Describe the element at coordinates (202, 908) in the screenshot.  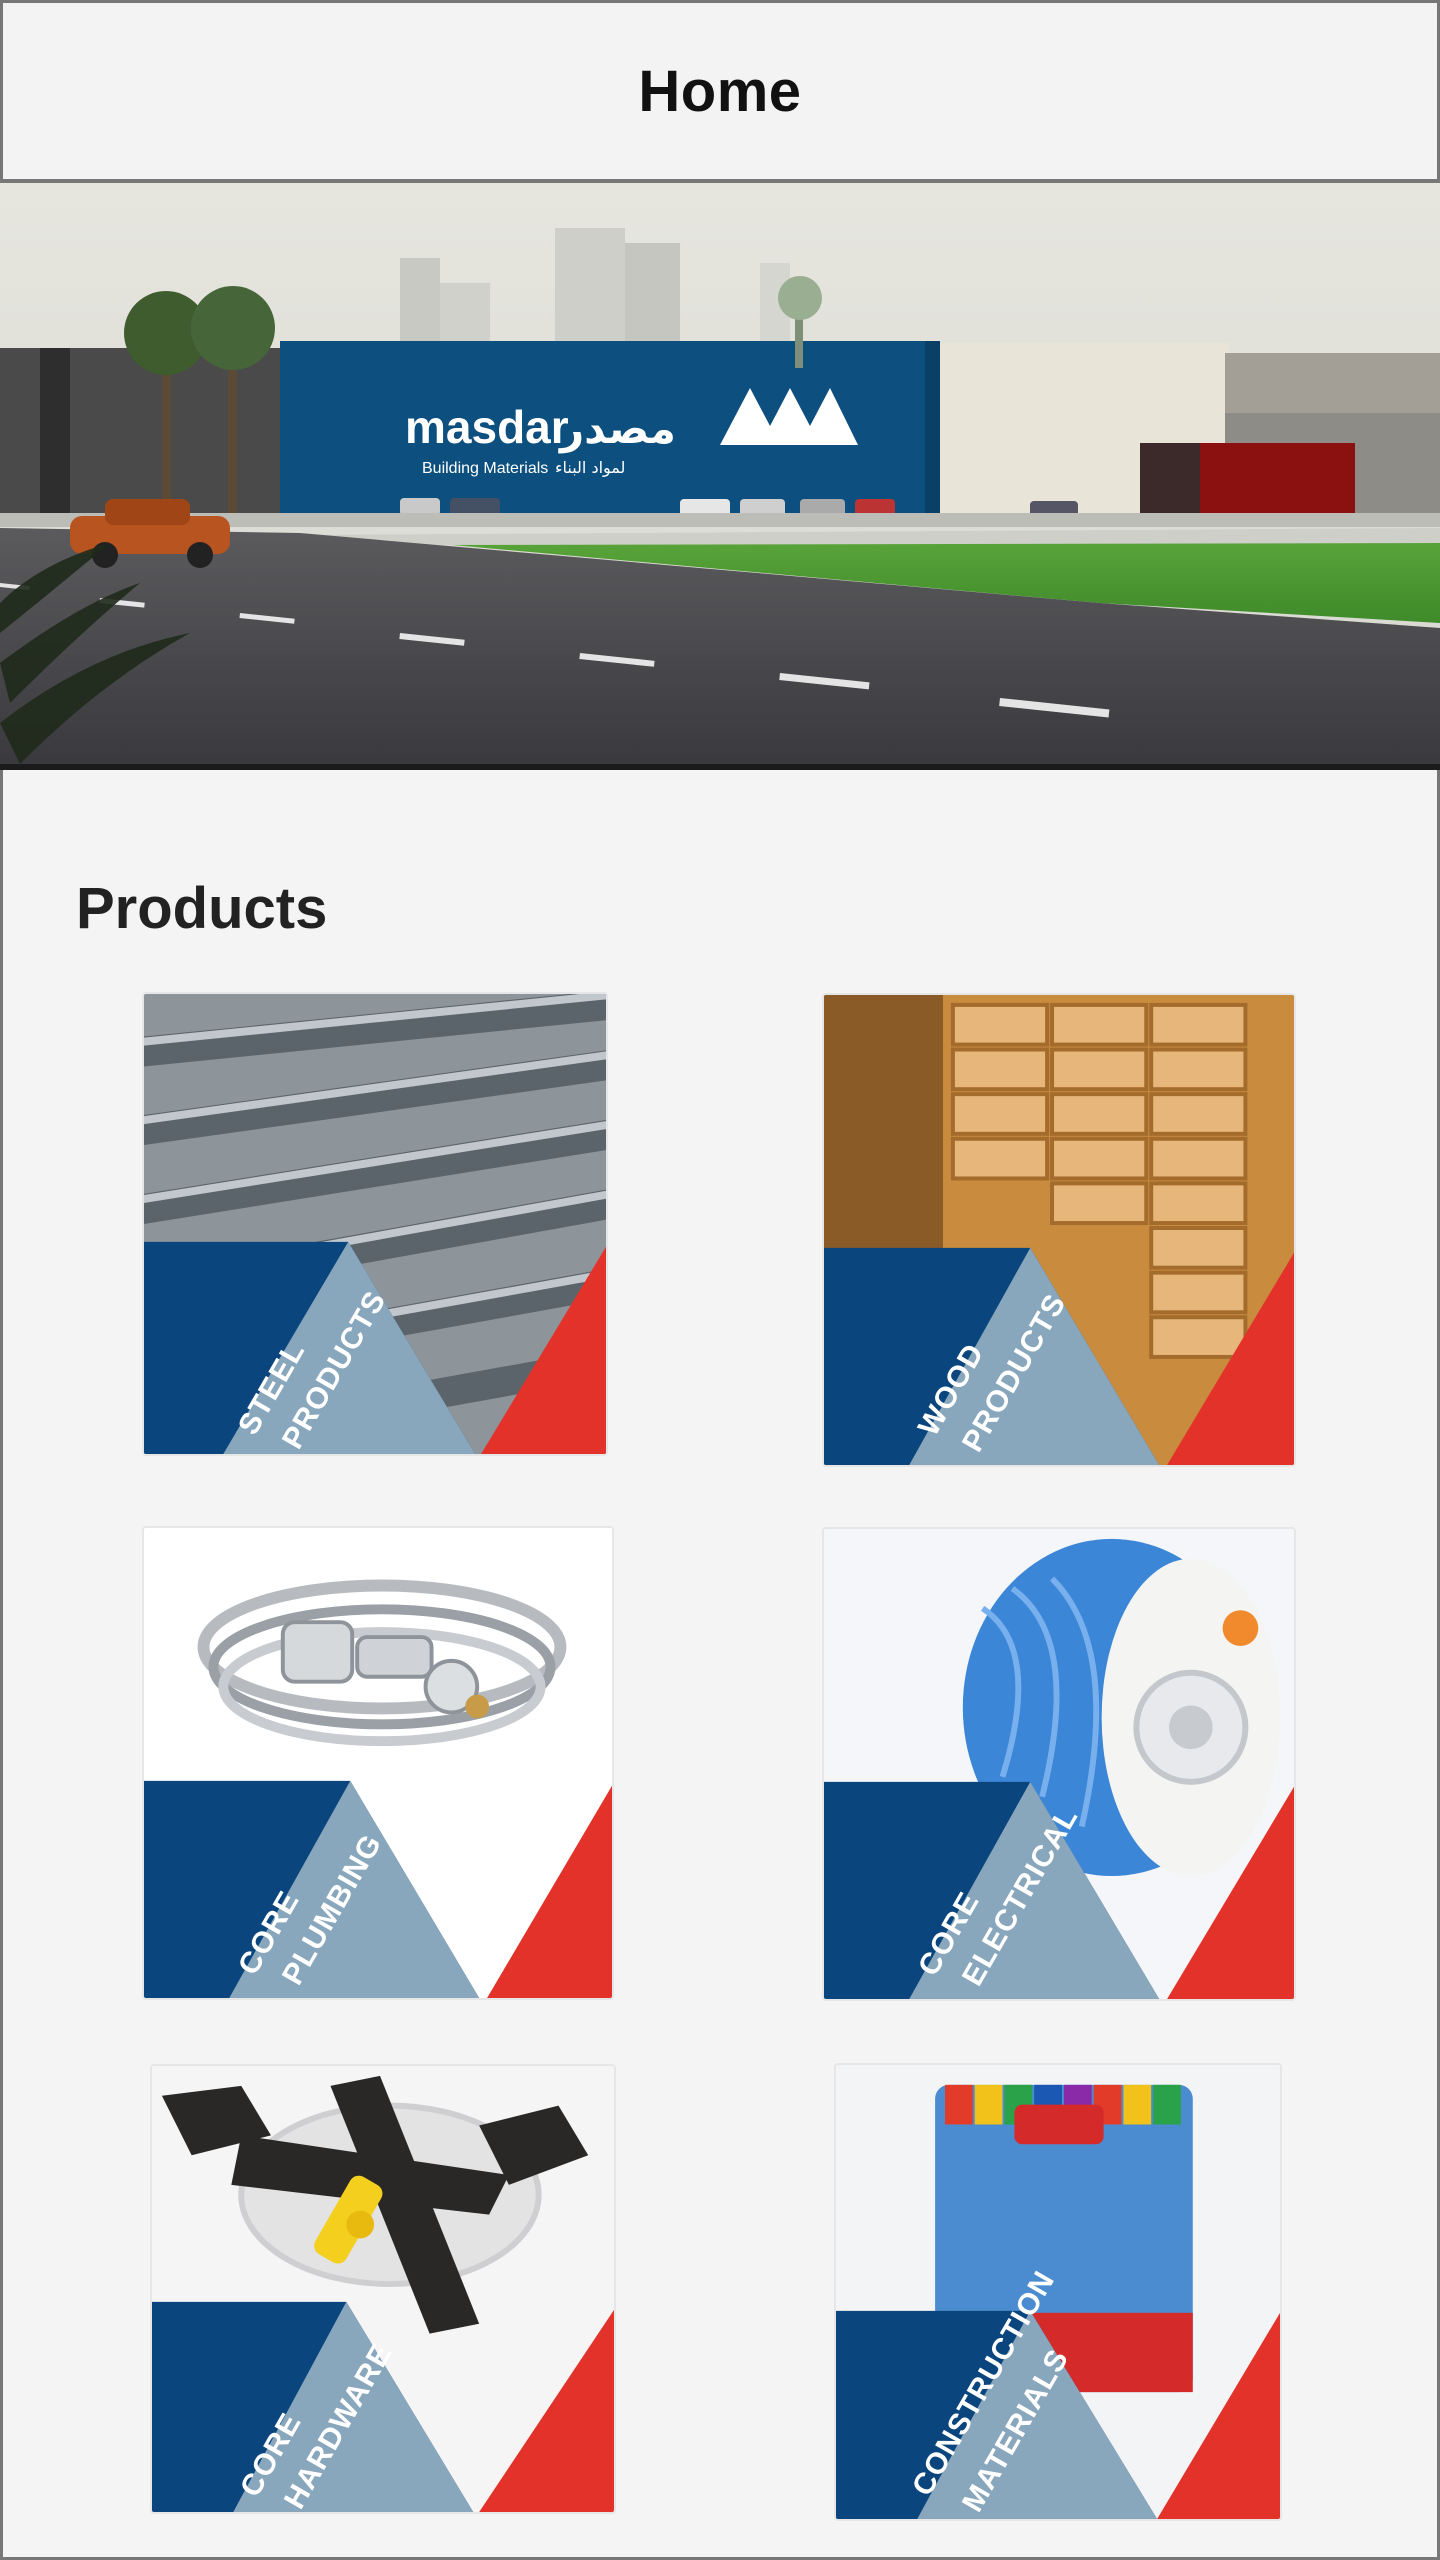
I see `products-section-title: Products` at that location.